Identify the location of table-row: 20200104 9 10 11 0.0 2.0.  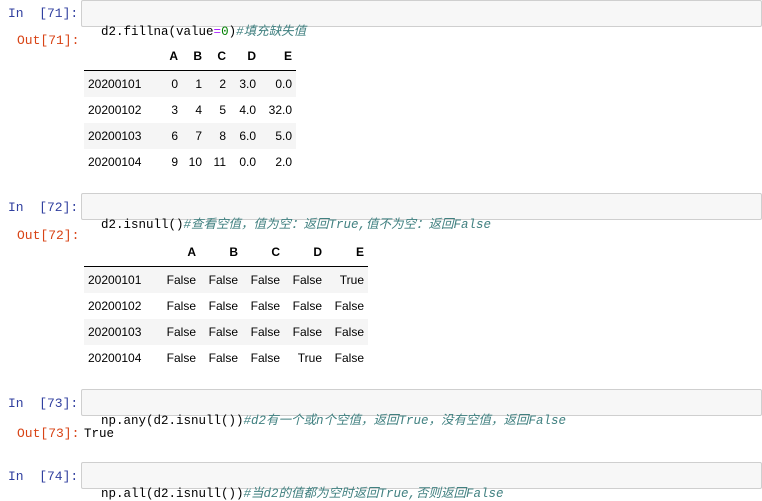
(190, 162).